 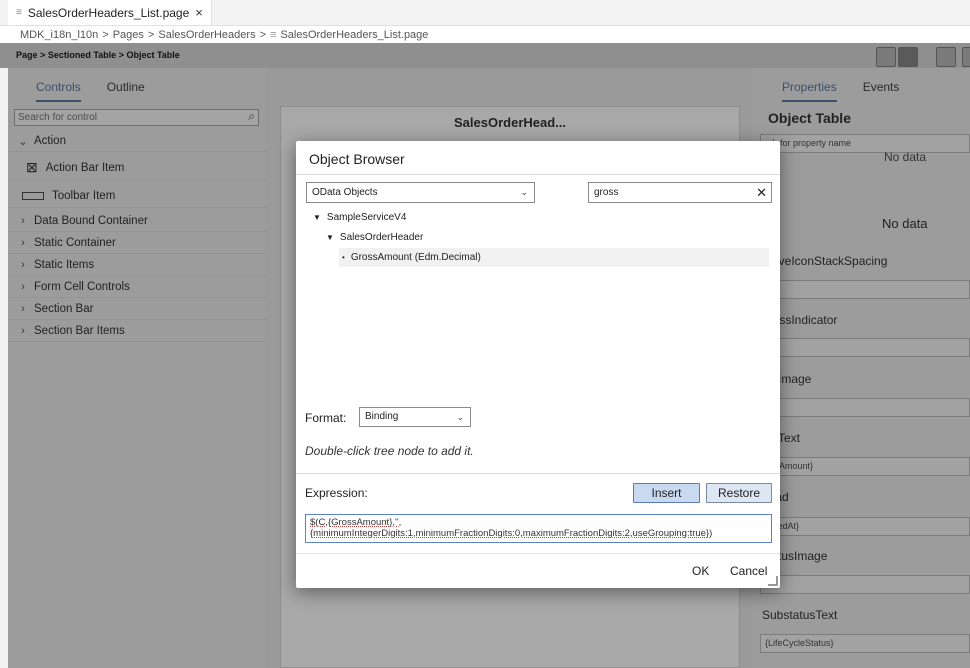 What do you see at coordinates (966, 57) in the screenshot?
I see `panel-toggle-icon` at bounding box center [966, 57].